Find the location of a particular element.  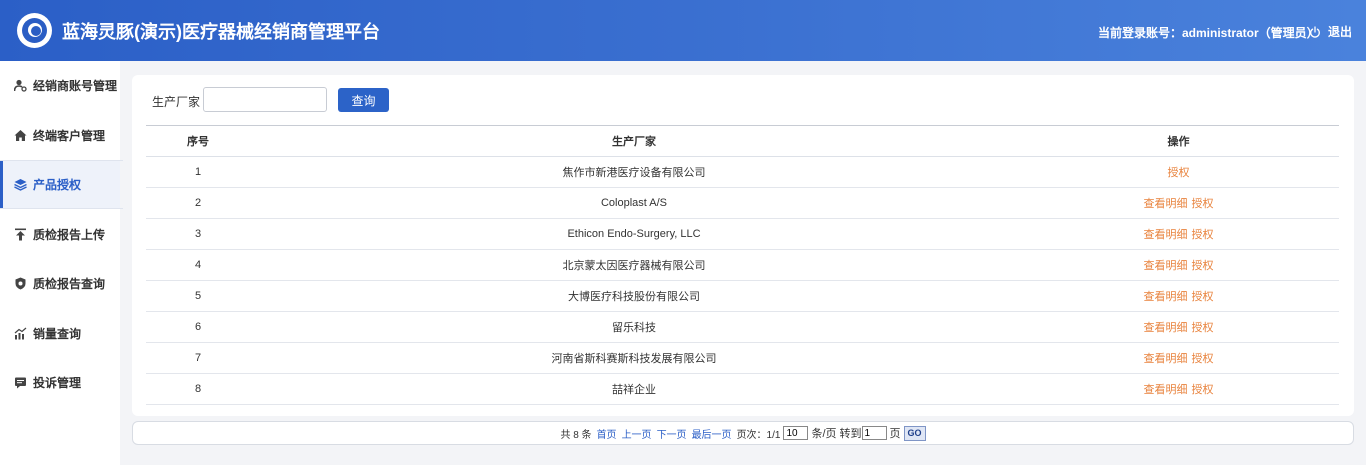

sidebar-item-complaint-management: 投诉管理 is located at coordinates (60, 382).